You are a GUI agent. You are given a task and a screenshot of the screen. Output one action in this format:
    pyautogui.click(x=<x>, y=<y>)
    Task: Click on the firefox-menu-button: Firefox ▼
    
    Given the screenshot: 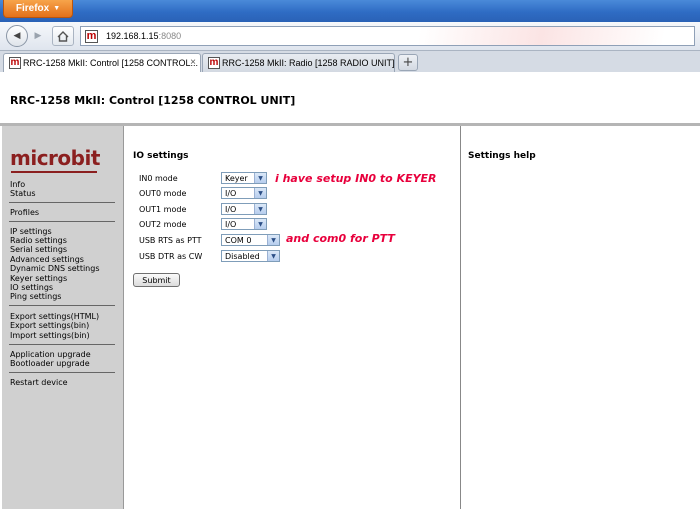 What is the action you would take?
    pyautogui.click(x=38, y=9)
    